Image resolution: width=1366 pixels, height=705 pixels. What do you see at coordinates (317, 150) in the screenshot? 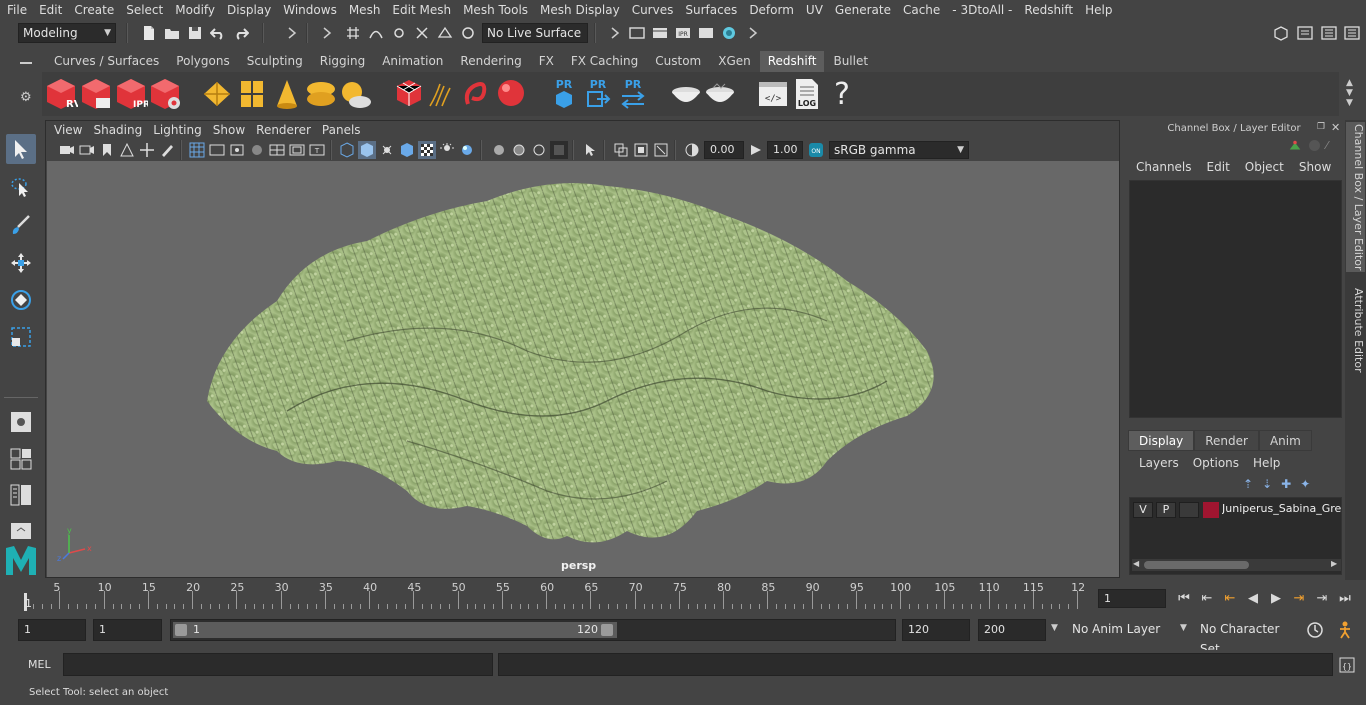
I see `safe-title-icon: T` at bounding box center [317, 150].